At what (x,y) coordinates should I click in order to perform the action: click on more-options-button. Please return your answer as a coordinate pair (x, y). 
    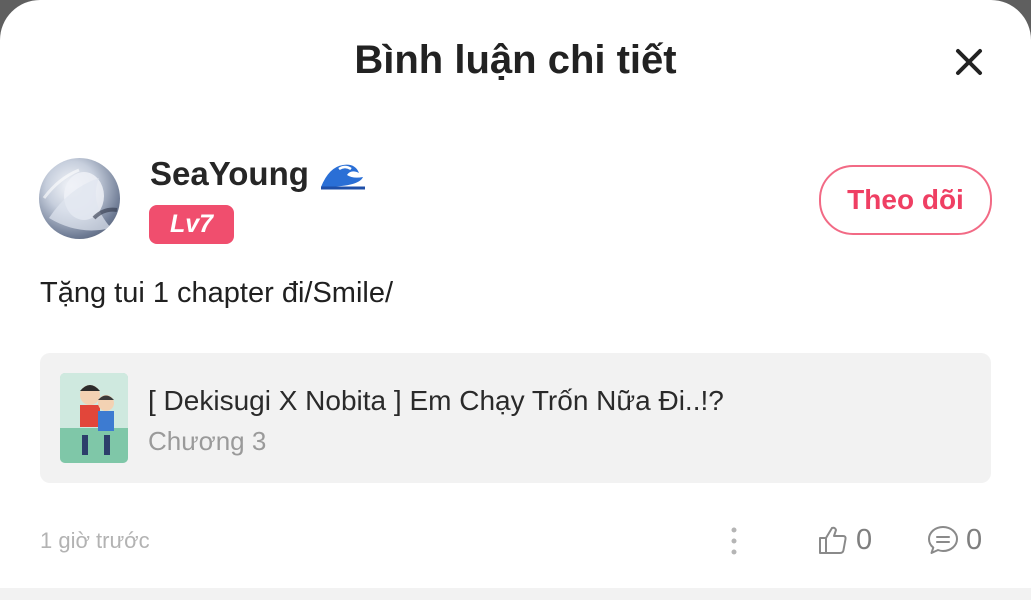
    Looking at the image, I should click on (734, 541).